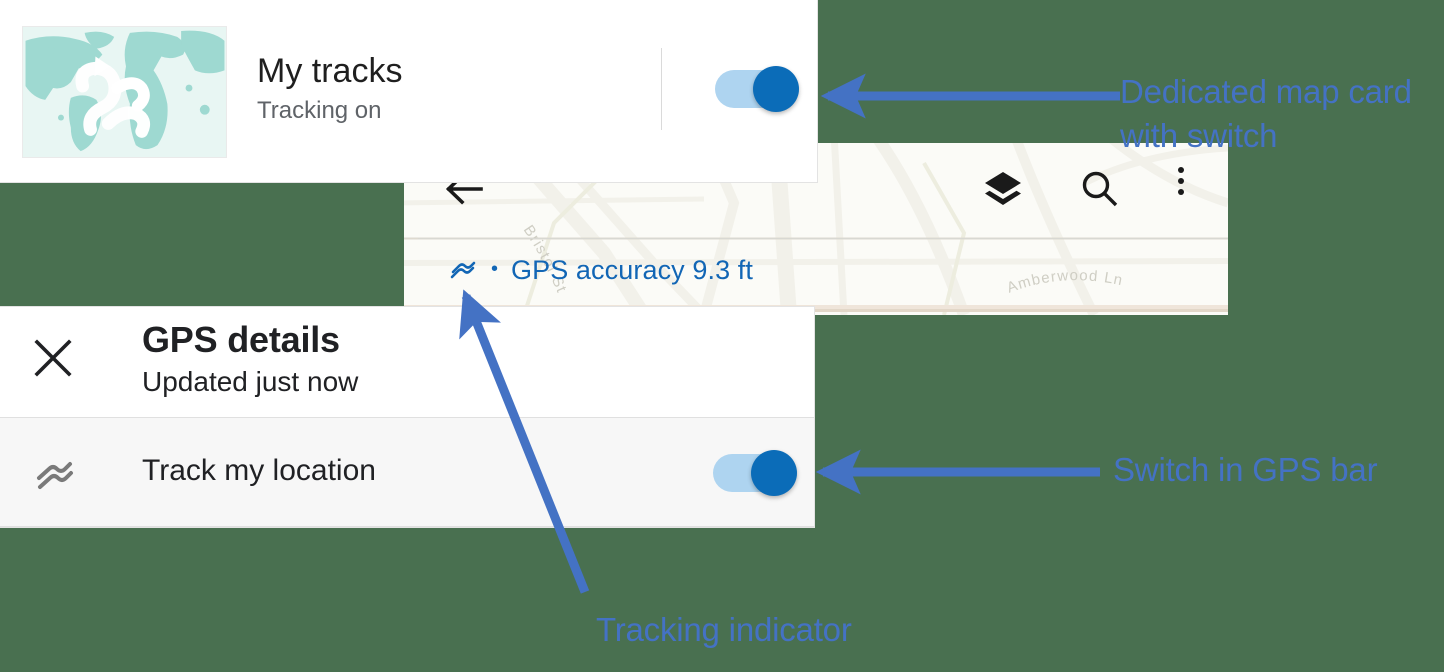  I want to click on gps-accuracy-text: GPS accuracy 9.3 ft, so click(632, 270).